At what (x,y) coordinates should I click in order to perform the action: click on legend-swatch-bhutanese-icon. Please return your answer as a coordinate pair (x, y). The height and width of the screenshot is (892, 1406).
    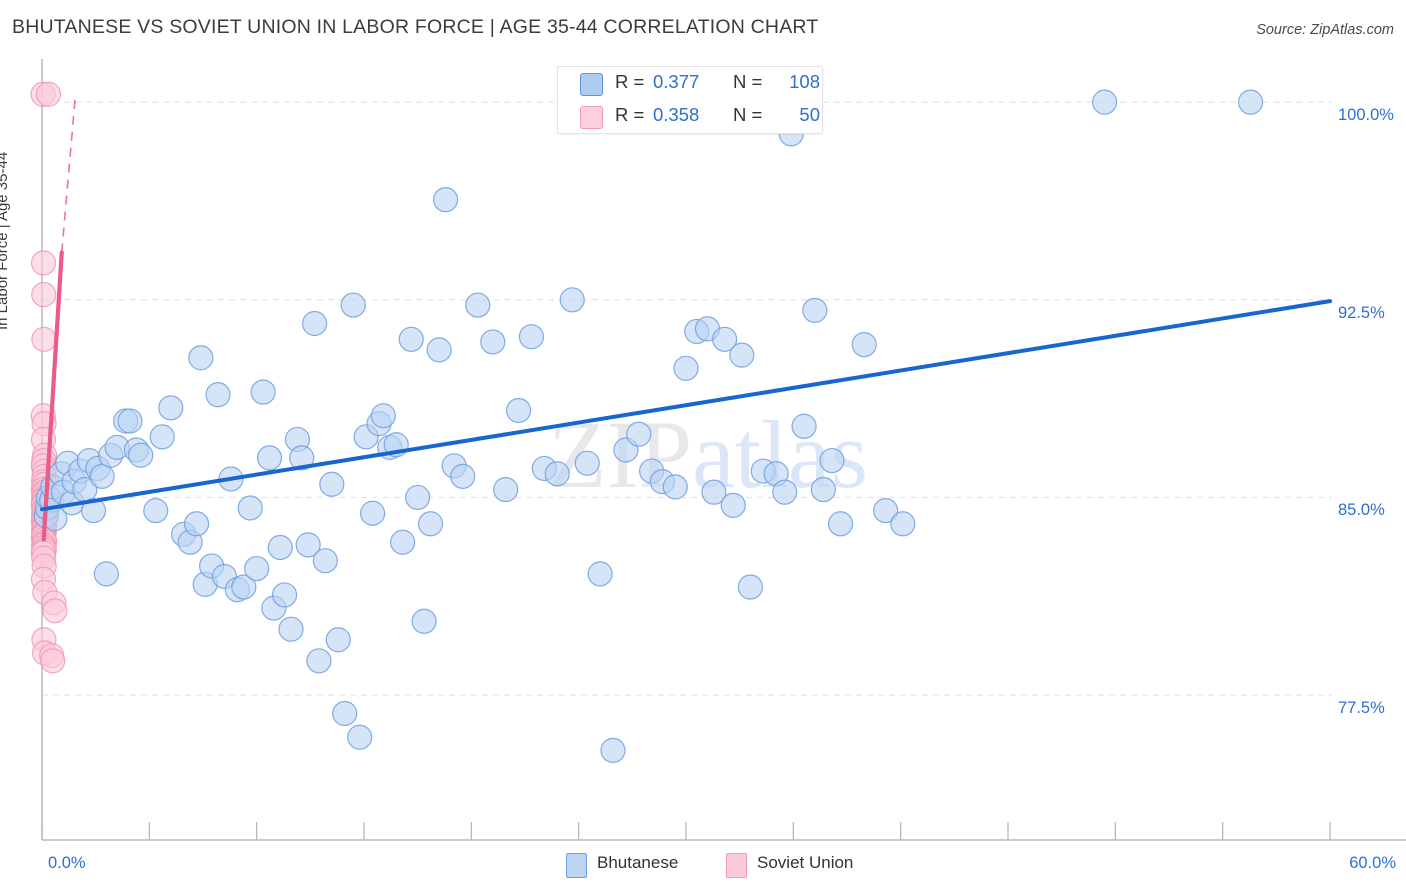
    Looking at the image, I should click on (576, 865).